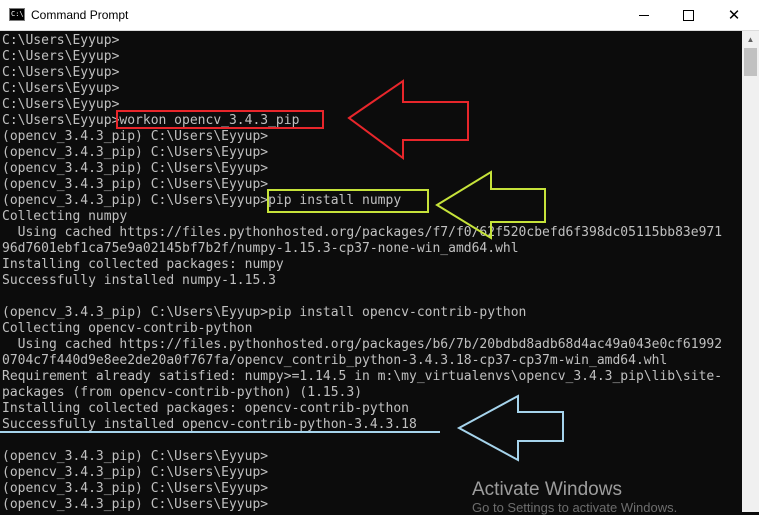 The width and height of the screenshot is (759, 515). What do you see at coordinates (575, 507) in the screenshot?
I see `activate-windows-subtitle: Go to Settings to activate Windows.` at bounding box center [575, 507].